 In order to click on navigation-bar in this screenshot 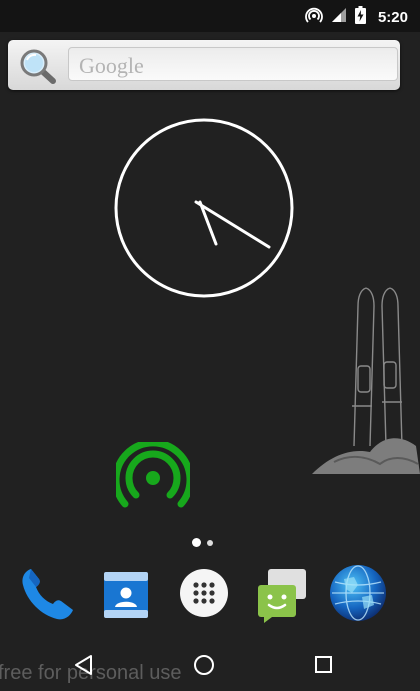, I will do `click(210, 658)`.